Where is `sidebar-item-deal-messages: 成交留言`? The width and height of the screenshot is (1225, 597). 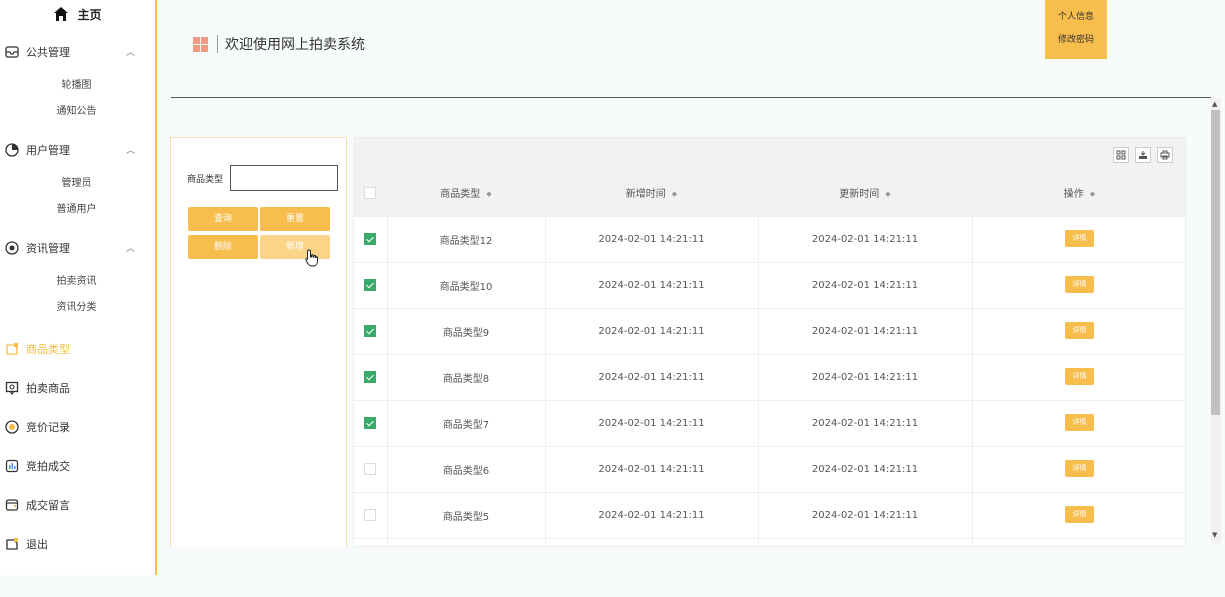 sidebar-item-deal-messages: 成交留言 is located at coordinates (77, 504).